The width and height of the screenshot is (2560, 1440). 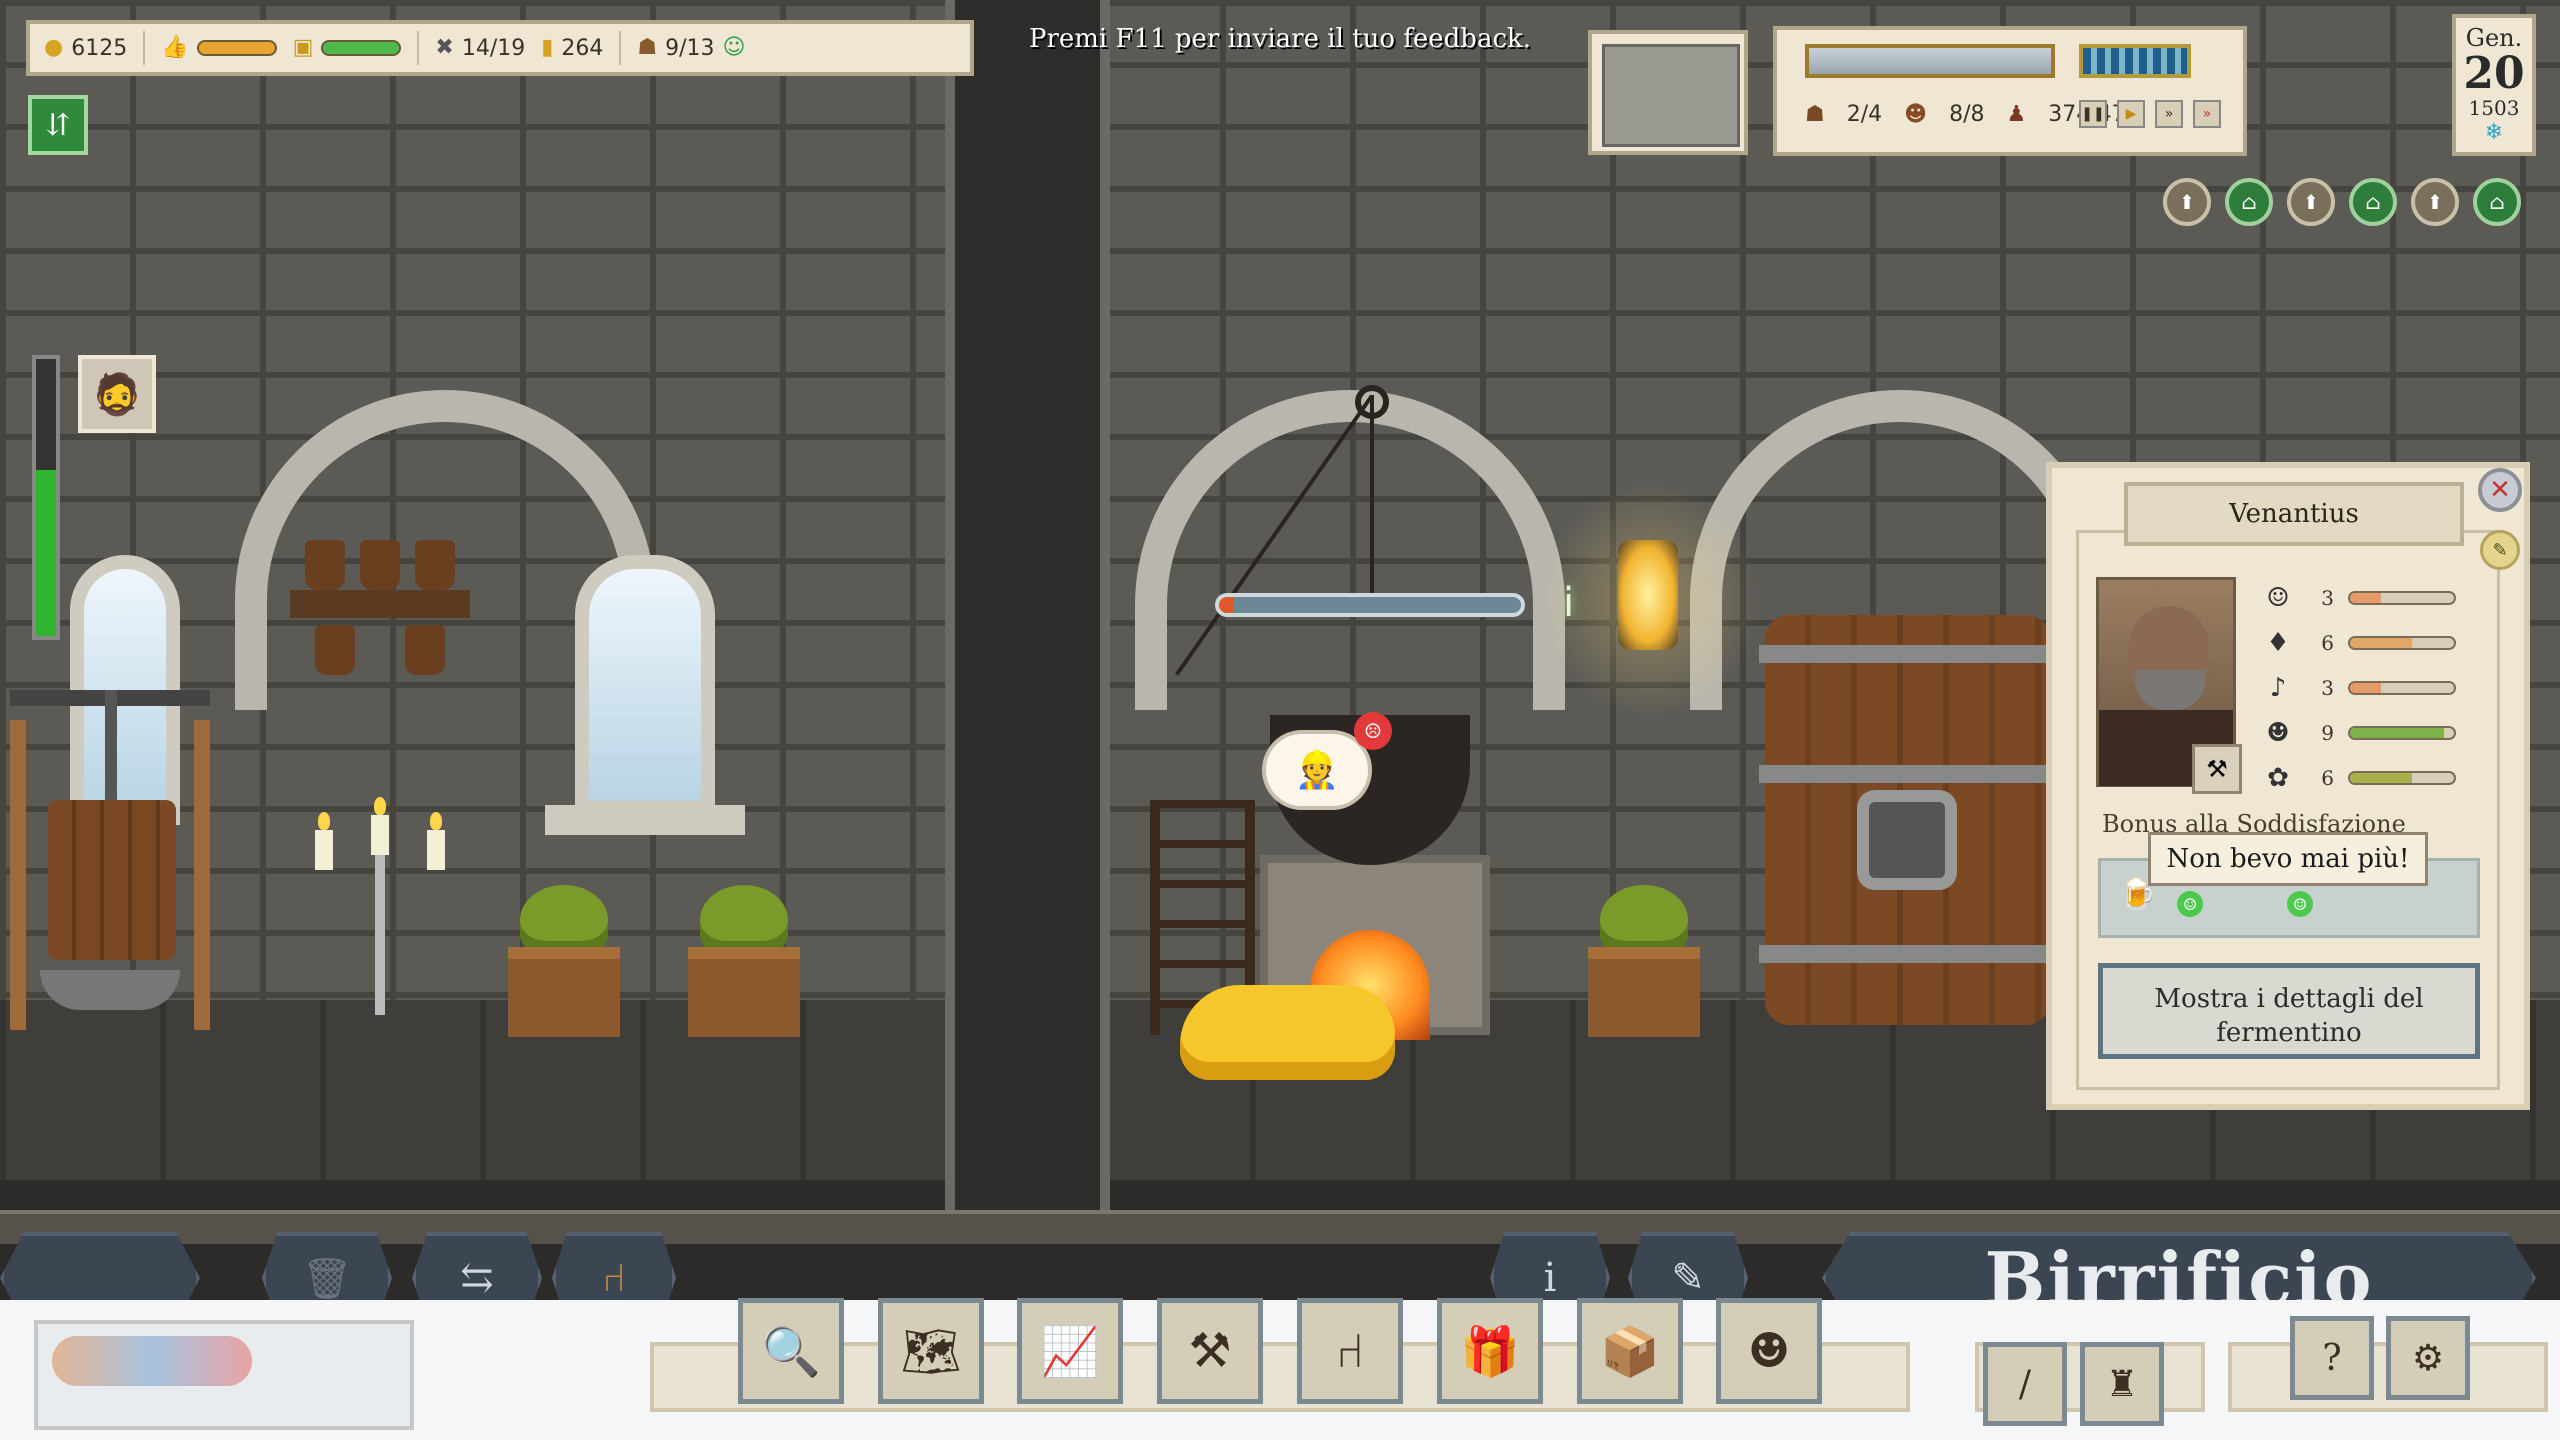 I want to click on mug-shelf, so click(x=380, y=604).